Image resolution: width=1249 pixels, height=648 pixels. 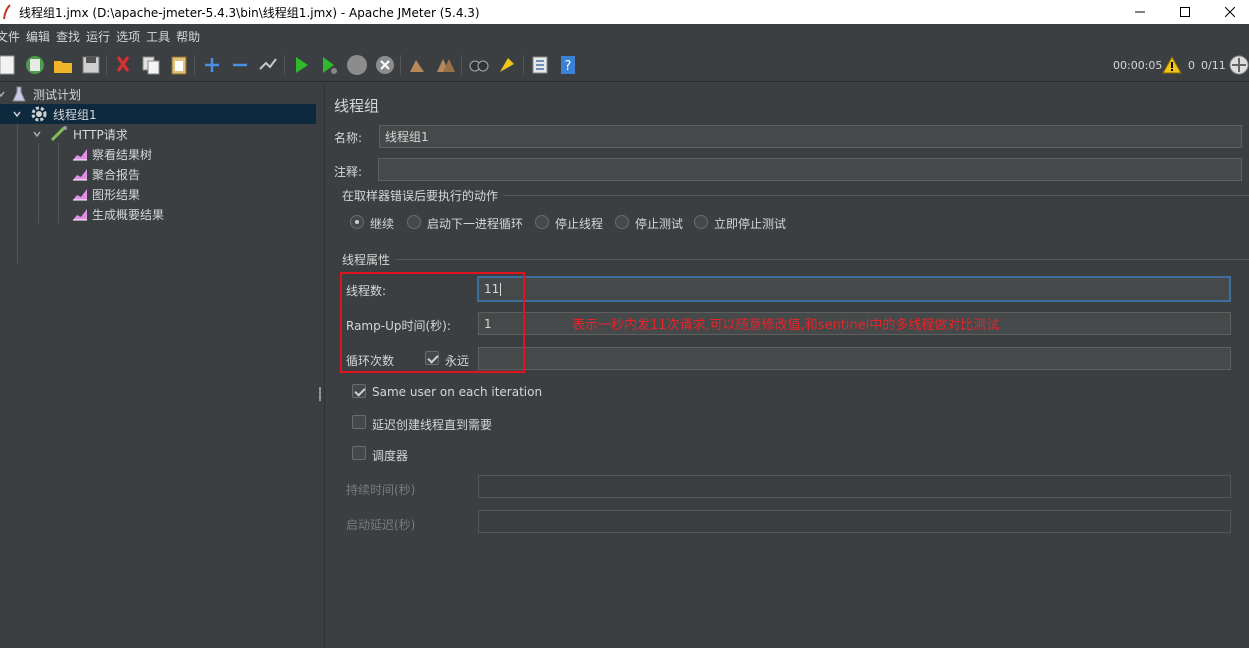 I want to click on error-action-group-title: 在取样器错误后要执行的动作, so click(x=420, y=196).